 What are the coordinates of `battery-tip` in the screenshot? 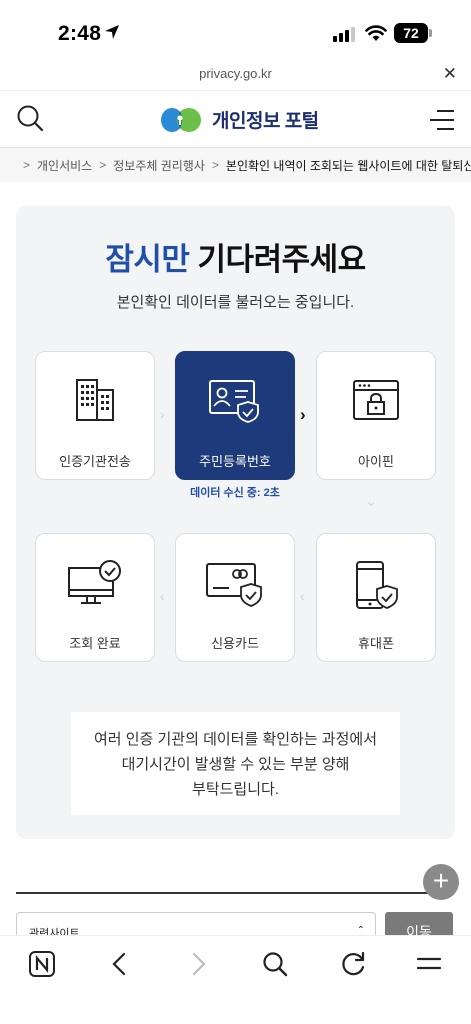 It's located at (430, 33).